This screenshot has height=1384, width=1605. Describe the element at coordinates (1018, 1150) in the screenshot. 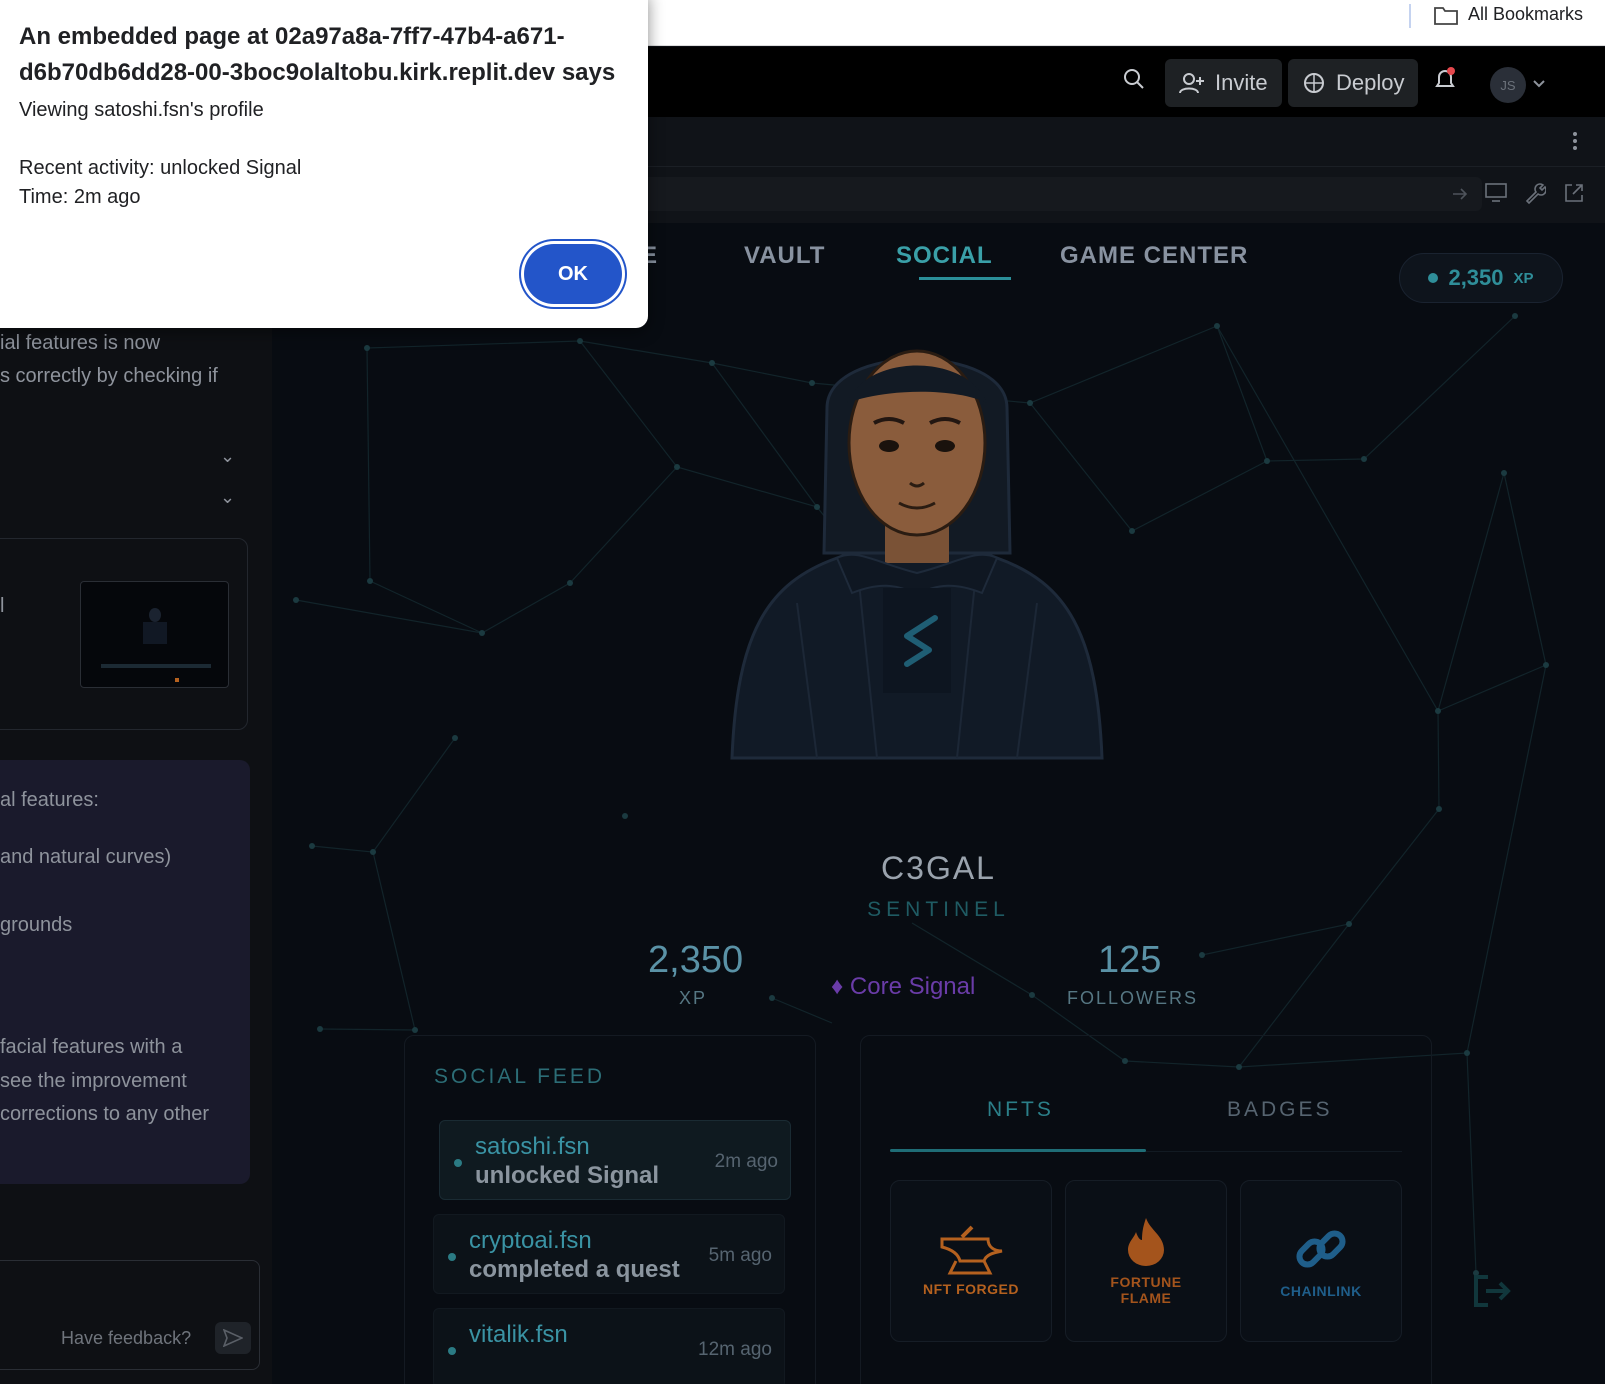

I see `tab-active-indicator` at that location.